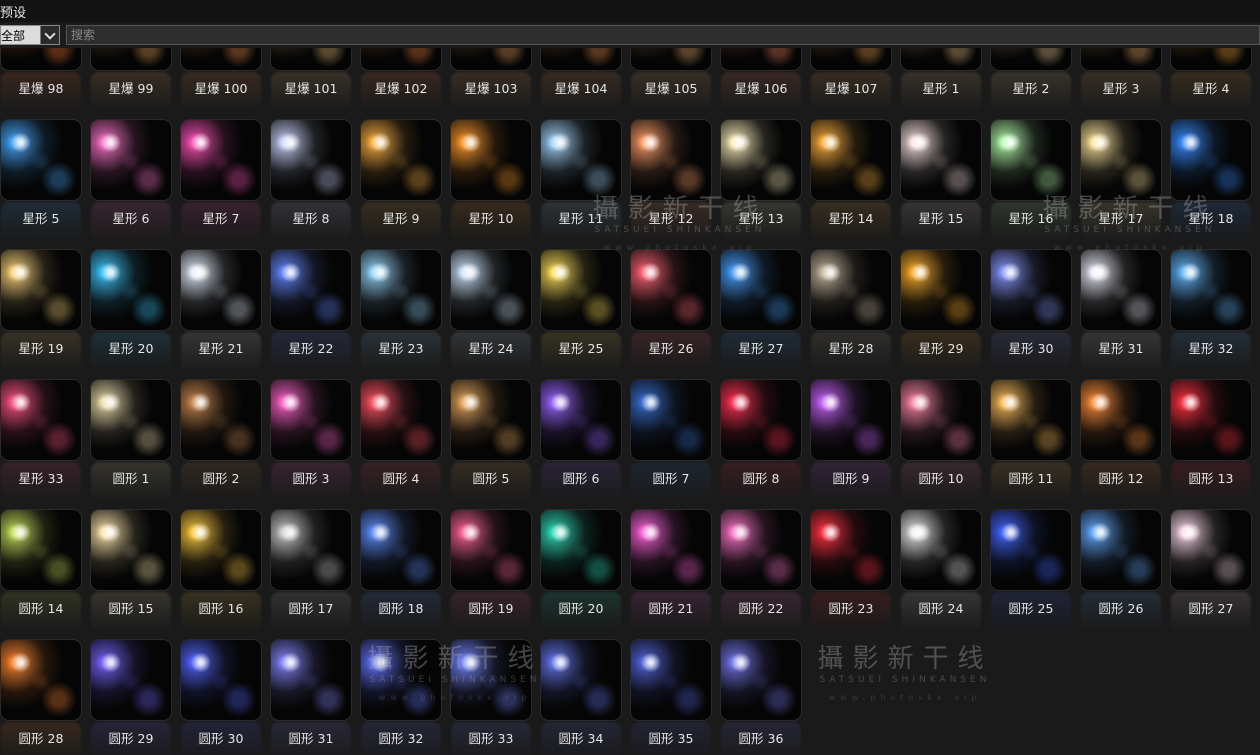  I want to click on preset-item: 星形 9, so click(405, 185).